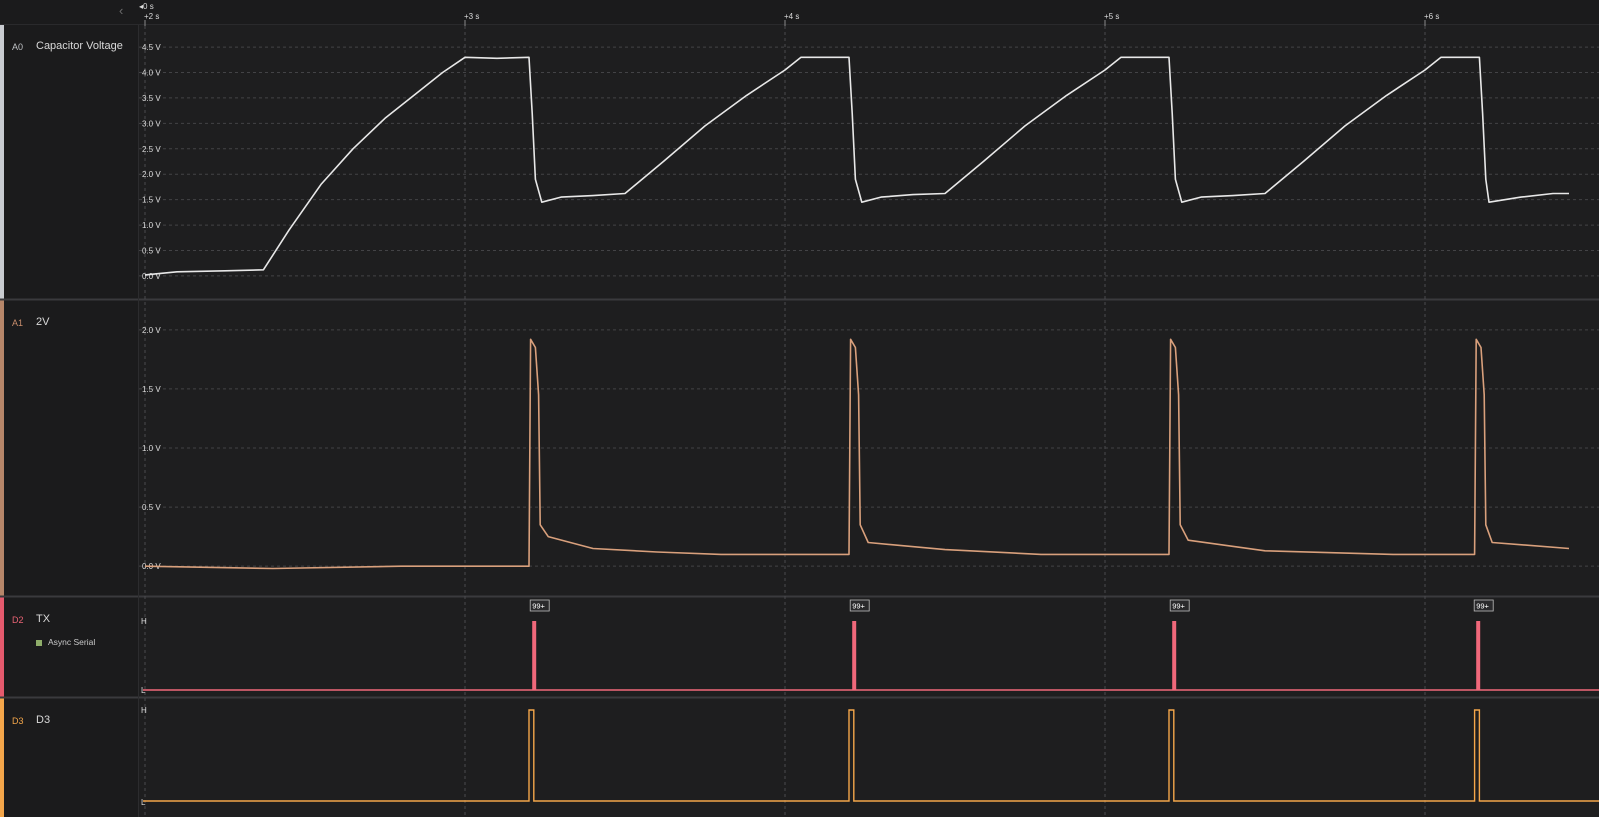 The height and width of the screenshot is (817, 1599). What do you see at coordinates (146, 6) in the screenshot?
I see `origin-marker: ◂0 s` at bounding box center [146, 6].